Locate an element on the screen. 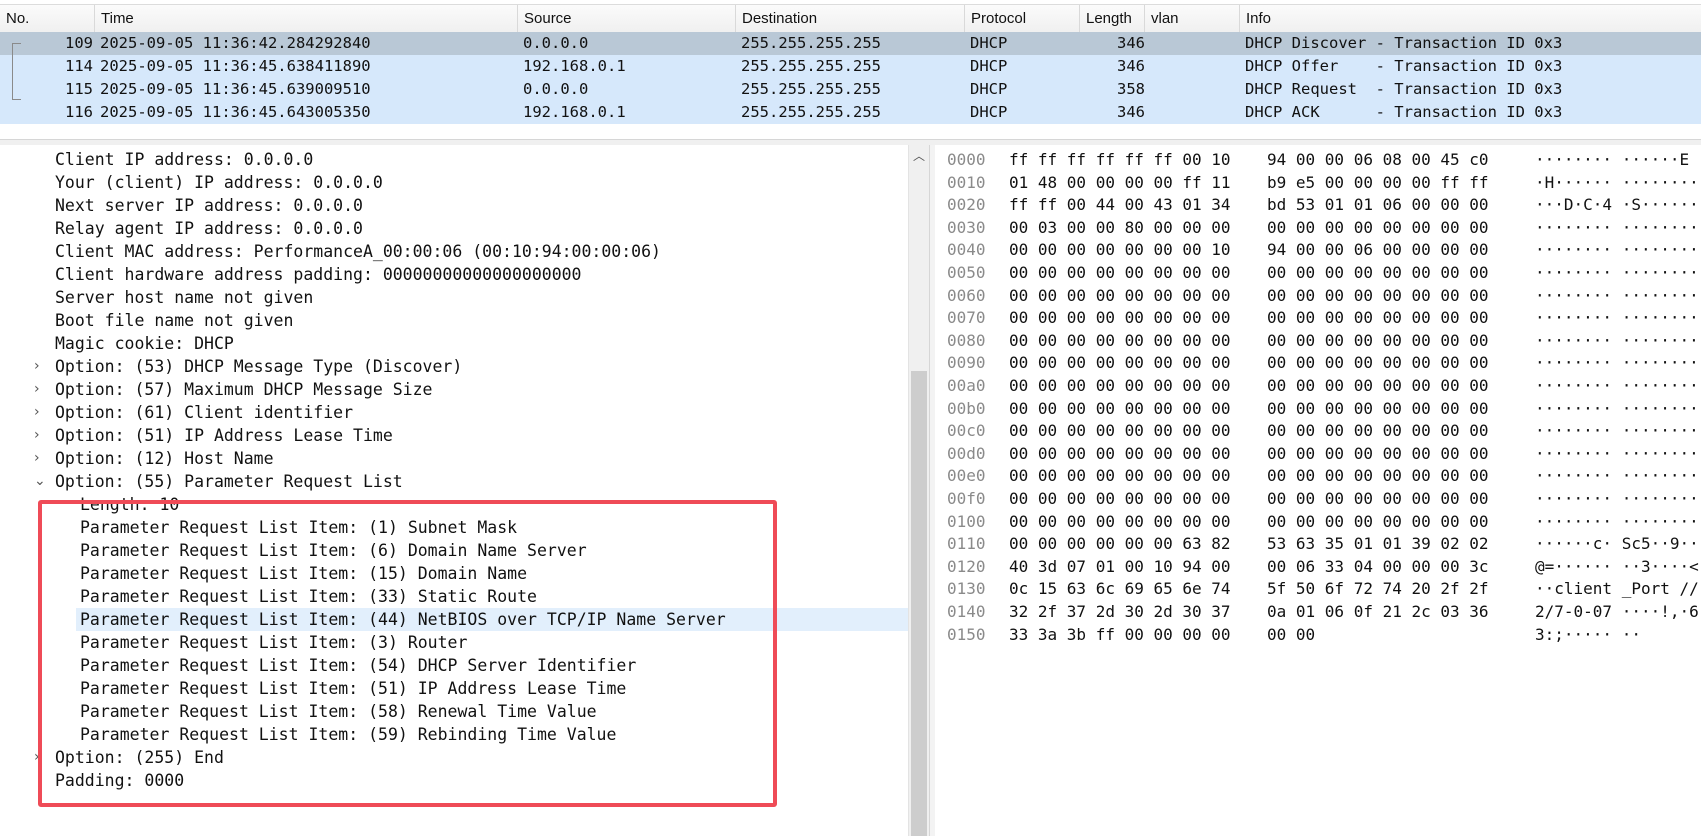 This screenshot has width=1701, height=836. column-header-source: Source is located at coordinates (627, 18).